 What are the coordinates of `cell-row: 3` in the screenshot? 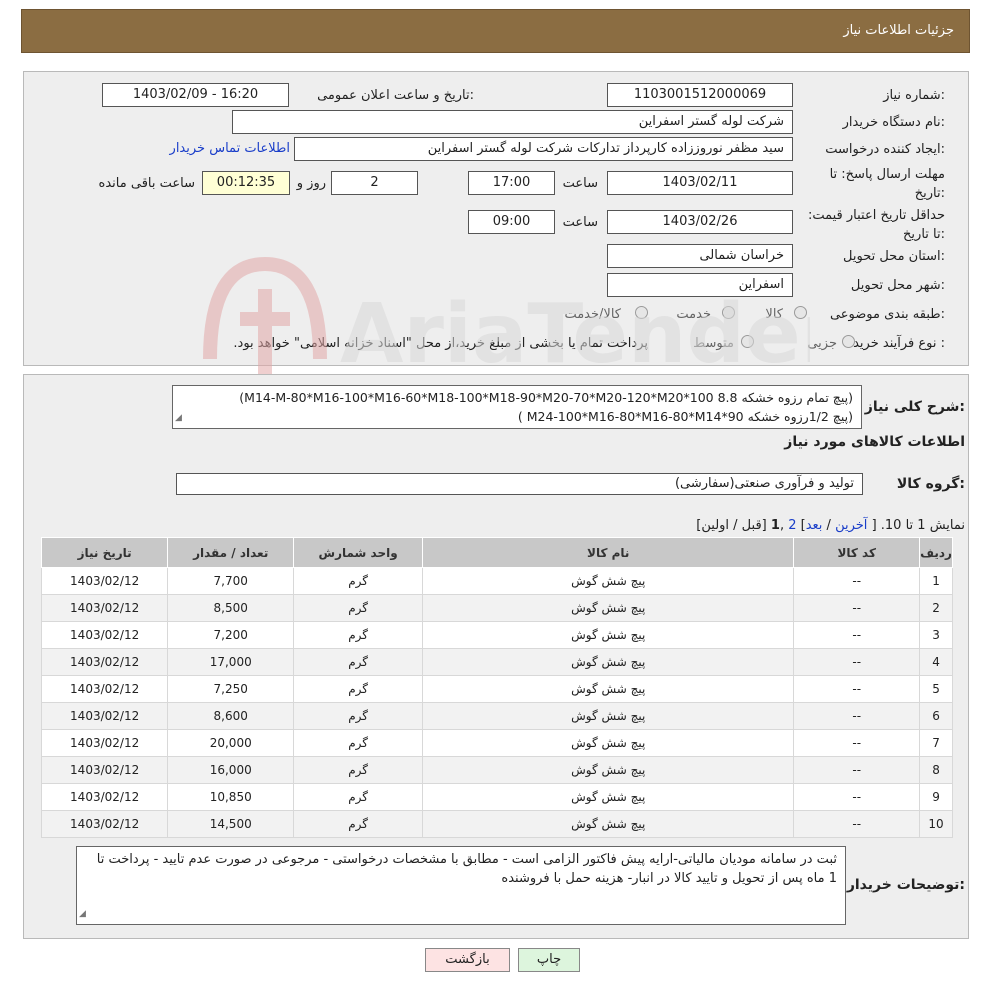 It's located at (936, 635).